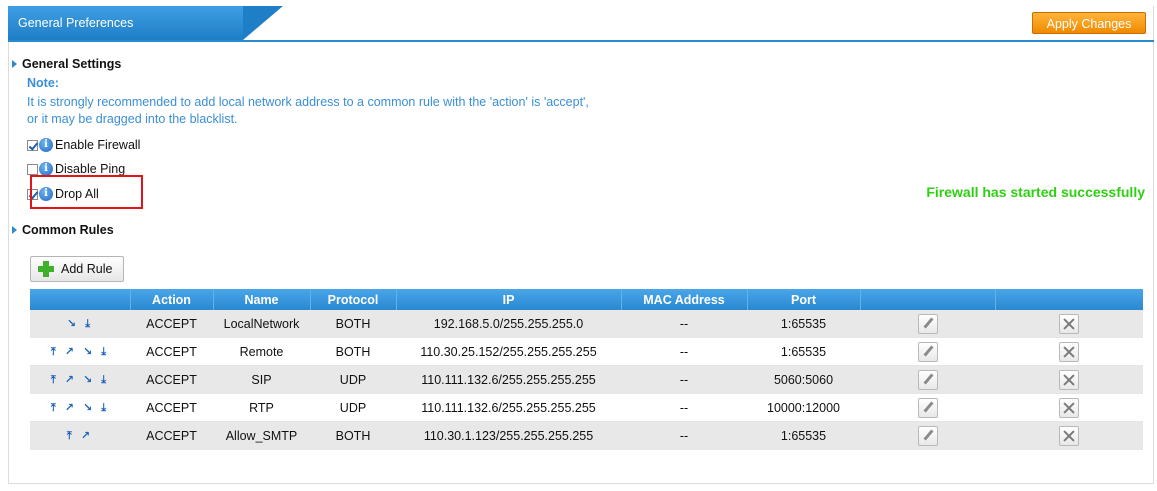 Image resolution: width=1157 pixels, height=491 pixels. Describe the element at coordinates (172, 299) in the screenshot. I see `column-header-action: Action` at that location.